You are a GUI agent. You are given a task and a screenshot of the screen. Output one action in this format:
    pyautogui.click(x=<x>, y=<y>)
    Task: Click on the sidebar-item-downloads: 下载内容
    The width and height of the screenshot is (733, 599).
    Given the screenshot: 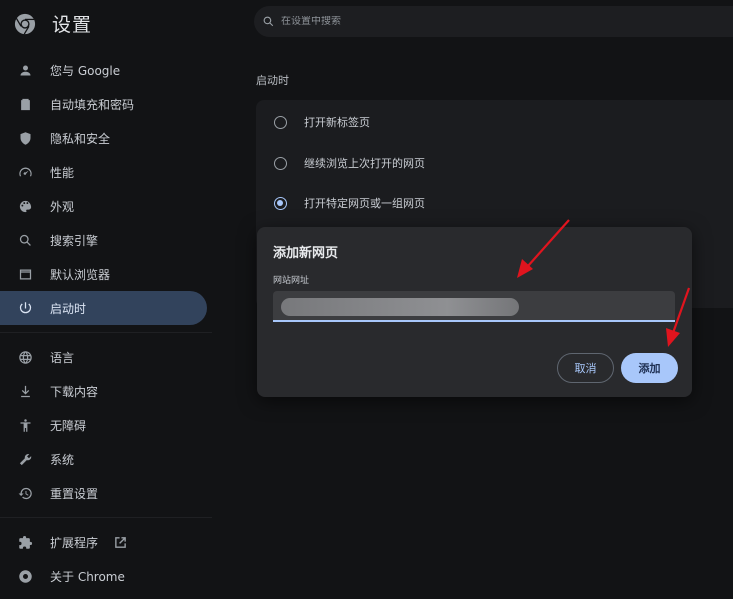 What is the action you would take?
    pyautogui.click(x=111, y=391)
    